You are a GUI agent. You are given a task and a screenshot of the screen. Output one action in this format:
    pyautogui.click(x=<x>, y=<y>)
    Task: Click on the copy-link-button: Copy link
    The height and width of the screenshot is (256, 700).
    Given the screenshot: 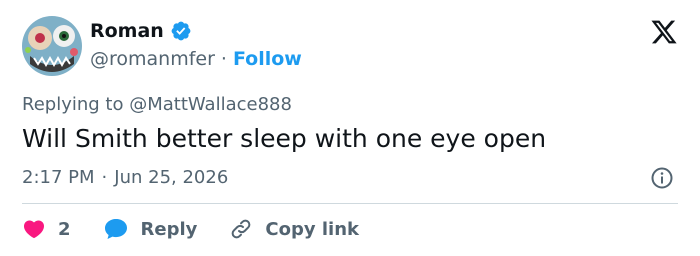 What is the action you would take?
    pyautogui.click(x=294, y=229)
    